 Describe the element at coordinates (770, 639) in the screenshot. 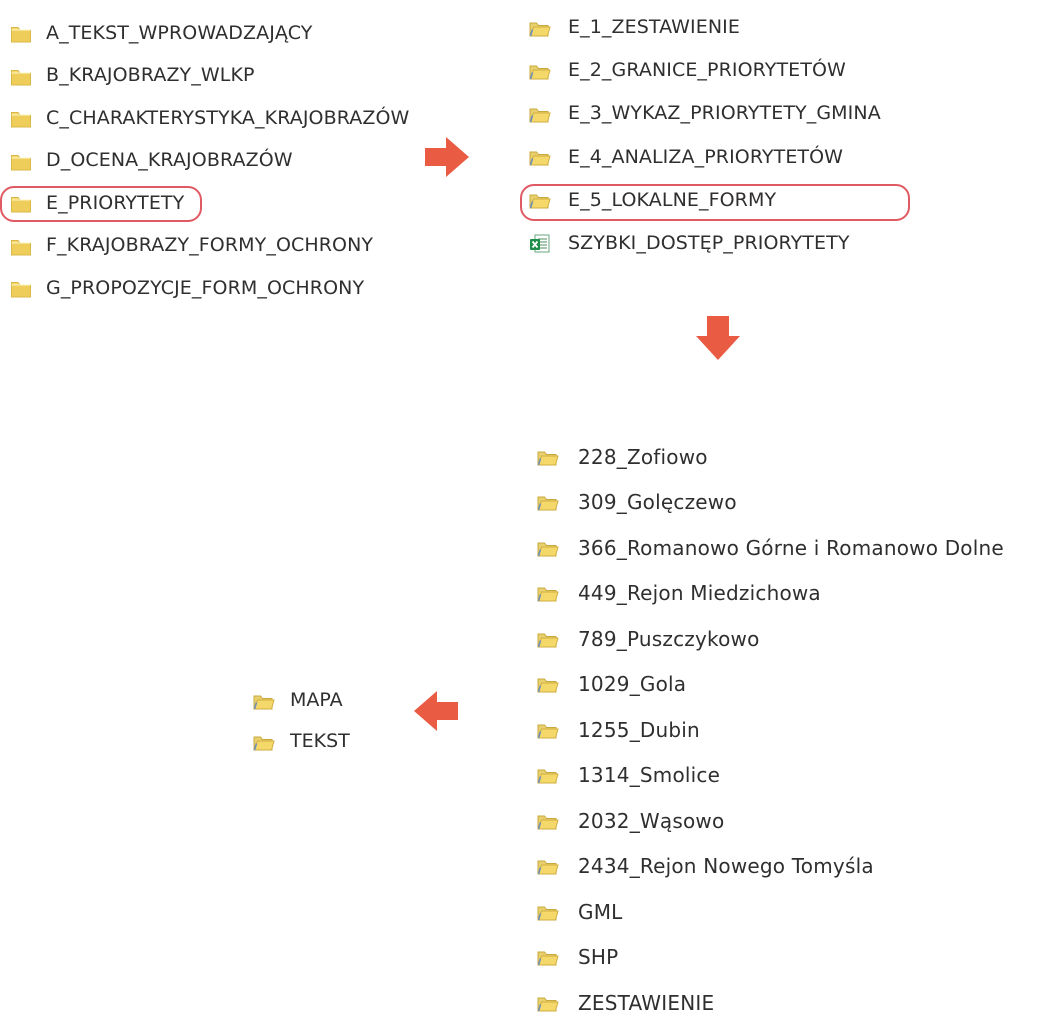

I see `folder-item-789-puszczykowo: 789_Puszczykowo` at that location.